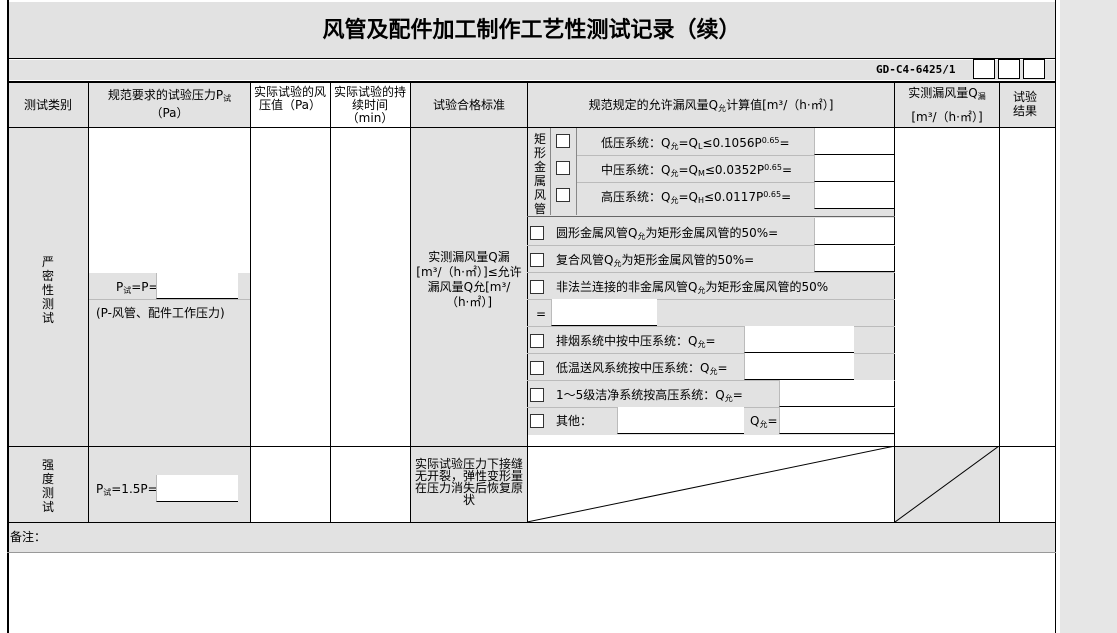 The width and height of the screenshot is (1117, 633). I want to click on strength-standard: 实际试验压力下接缝无开裂，弹性变形量在压力消失后恢复原状, so click(468, 482).